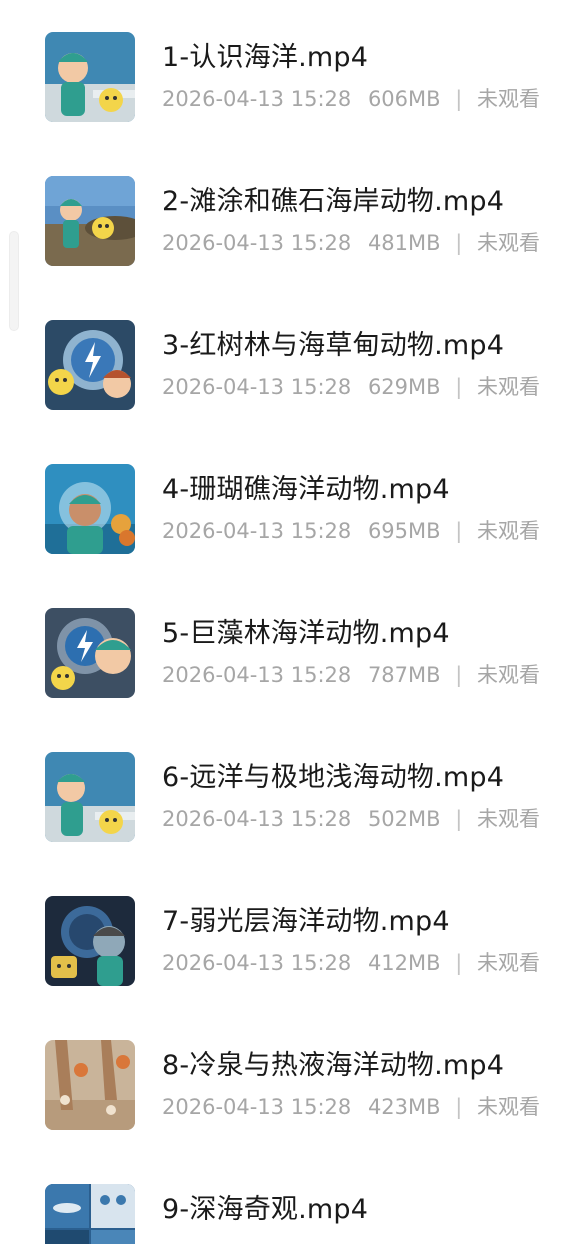 The image size is (564, 1244). Describe the element at coordinates (306, 633) in the screenshot. I see `file-name: 5-巨藻林海洋动物.mp4` at that location.